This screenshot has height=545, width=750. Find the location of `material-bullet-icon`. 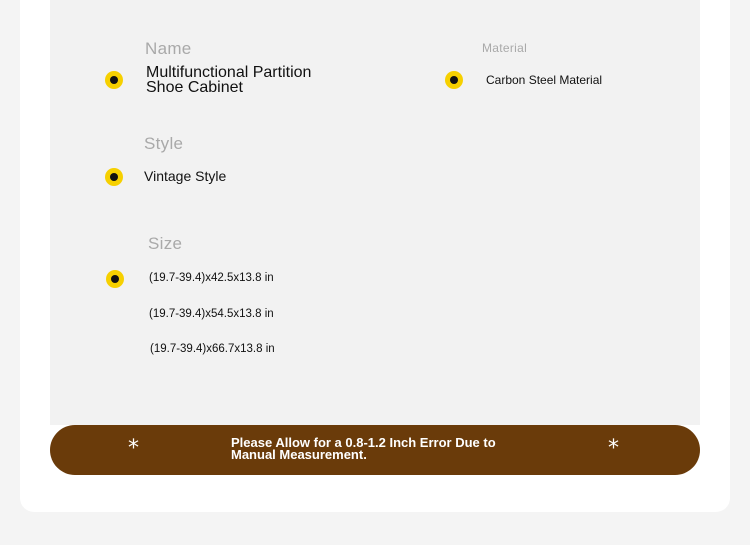

material-bullet-icon is located at coordinates (454, 80).